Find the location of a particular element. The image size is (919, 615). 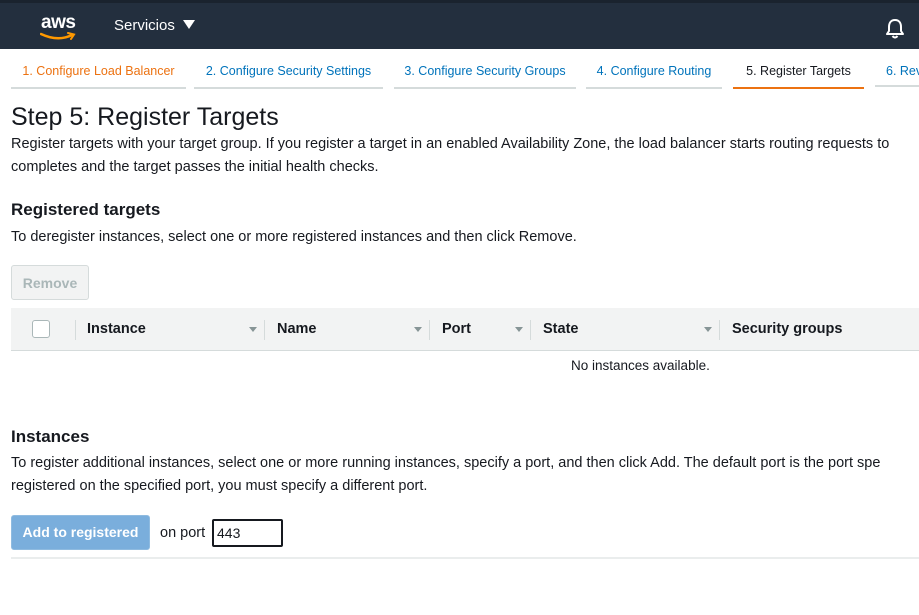

select-all-checkbox is located at coordinates (41, 329).